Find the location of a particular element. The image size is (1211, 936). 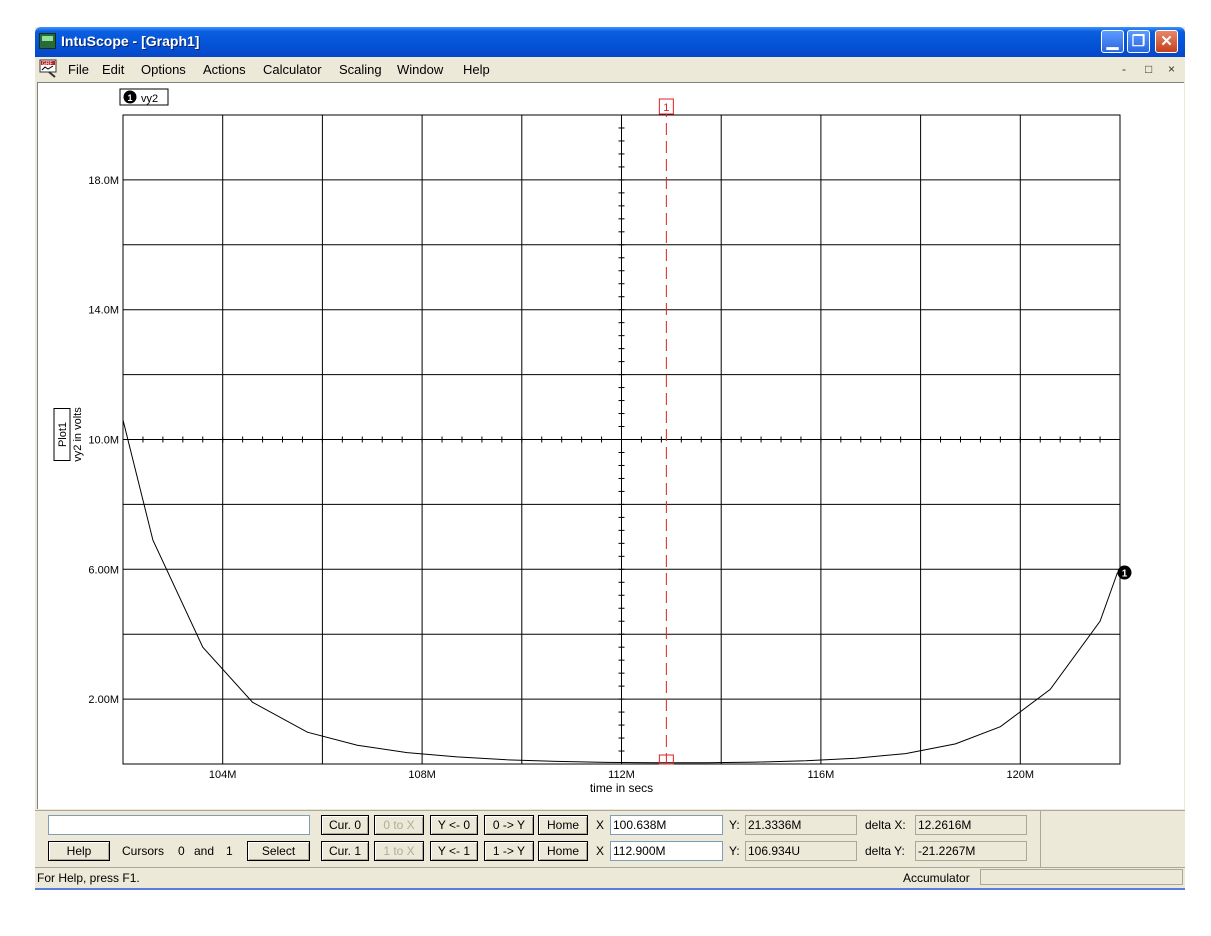

cursor-b-value: 1 is located at coordinates (229, 851).